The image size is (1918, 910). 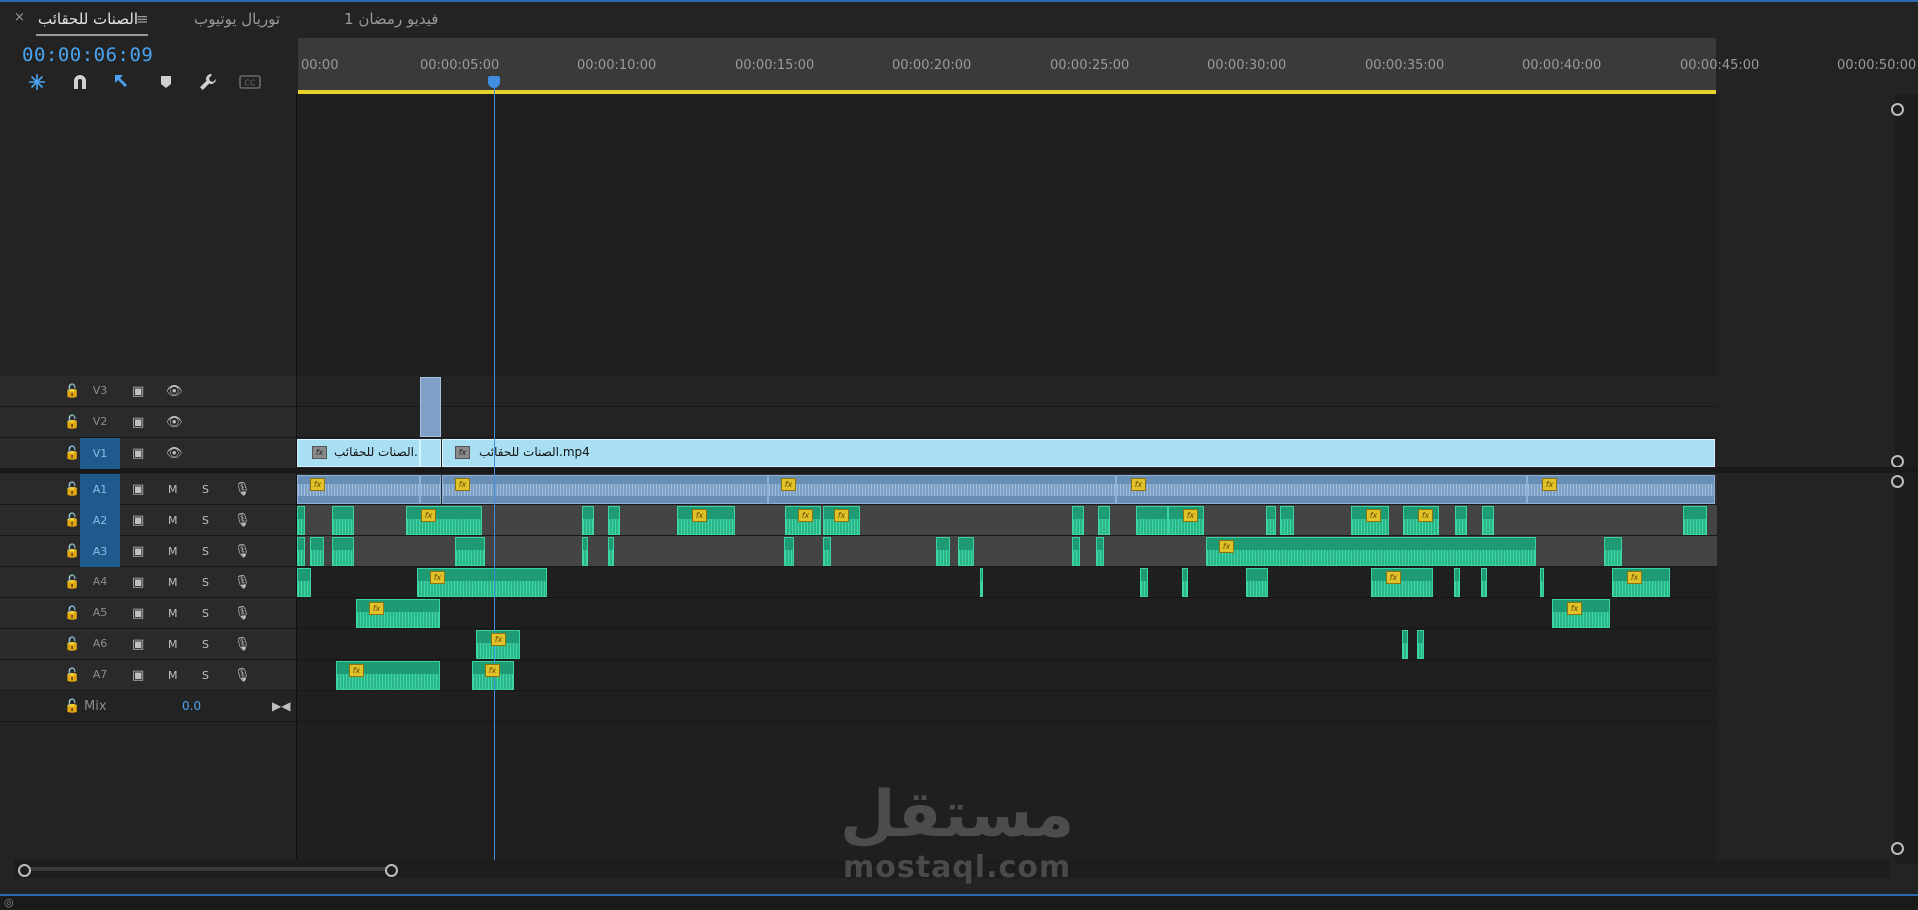 What do you see at coordinates (250, 82) in the screenshot?
I see `captions-icon: CC` at bounding box center [250, 82].